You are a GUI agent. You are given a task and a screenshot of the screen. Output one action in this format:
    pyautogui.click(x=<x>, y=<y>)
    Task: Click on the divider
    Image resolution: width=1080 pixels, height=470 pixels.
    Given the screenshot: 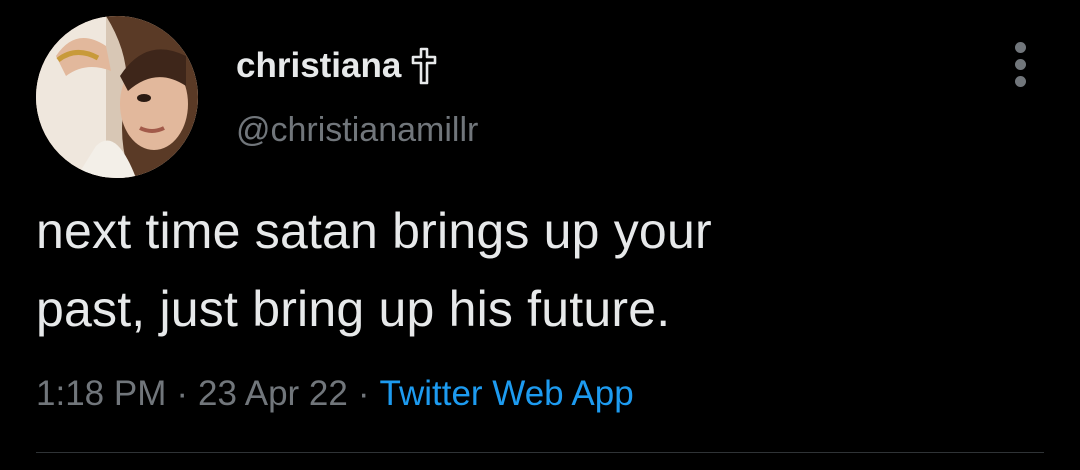 What is the action you would take?
    pyautogui.click(x=540, y=452)
    